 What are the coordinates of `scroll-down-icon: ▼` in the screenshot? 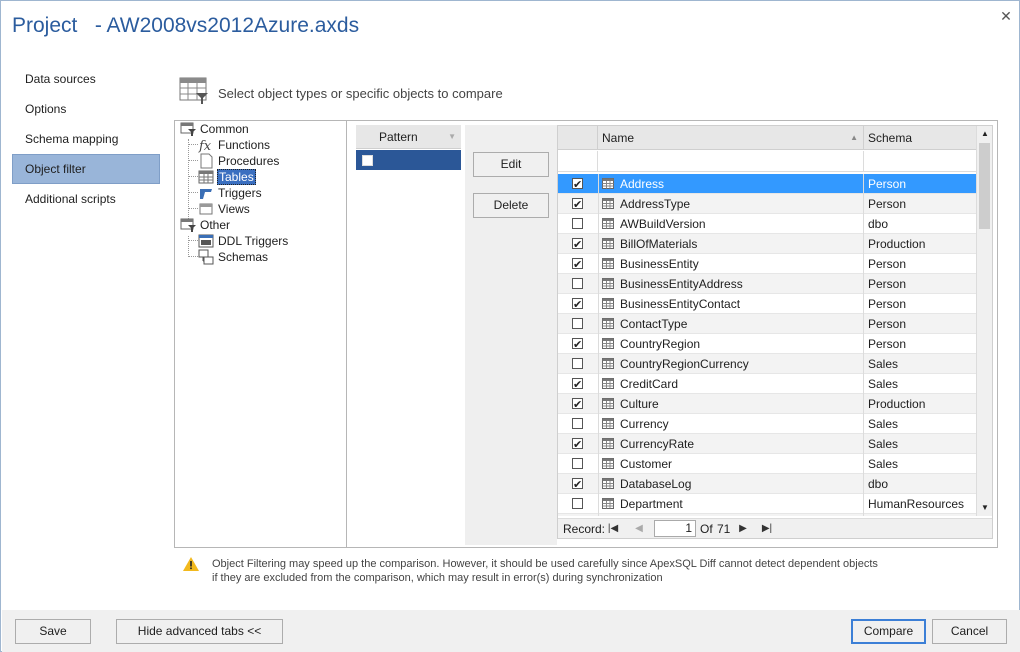 It's located at (985, 508).